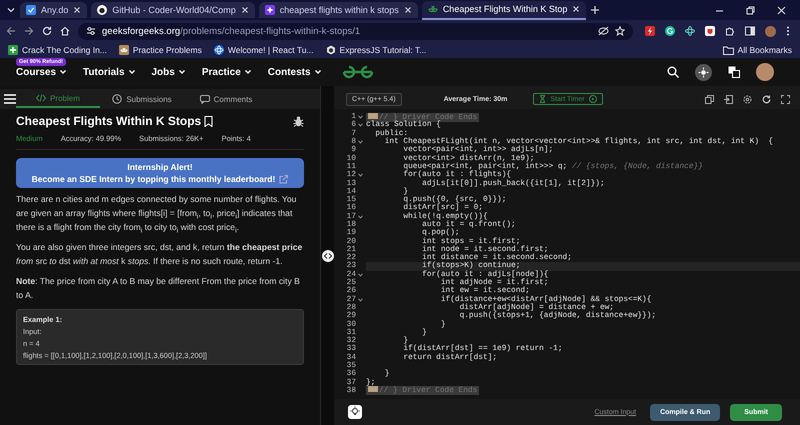 This screenshot has height=425, width=800. I want to click on problem-tab: Problem, so click(58, 99).